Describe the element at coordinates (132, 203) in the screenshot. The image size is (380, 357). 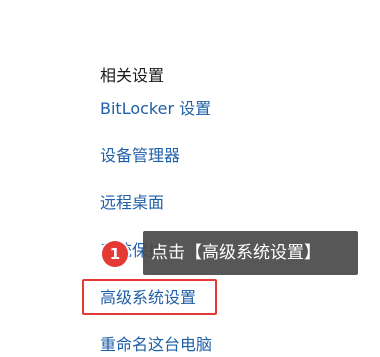
I see `remote-desktop-link: 远程桌面` at that location.